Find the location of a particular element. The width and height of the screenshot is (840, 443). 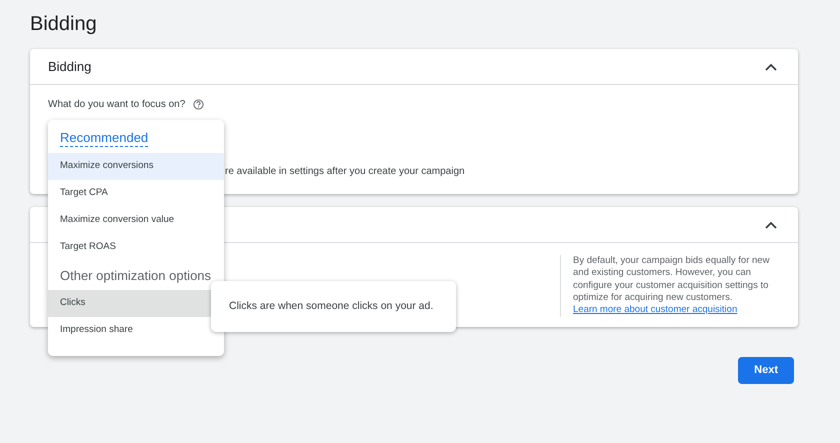

menu-heading: Recommended is located at coordinates (104, 138).